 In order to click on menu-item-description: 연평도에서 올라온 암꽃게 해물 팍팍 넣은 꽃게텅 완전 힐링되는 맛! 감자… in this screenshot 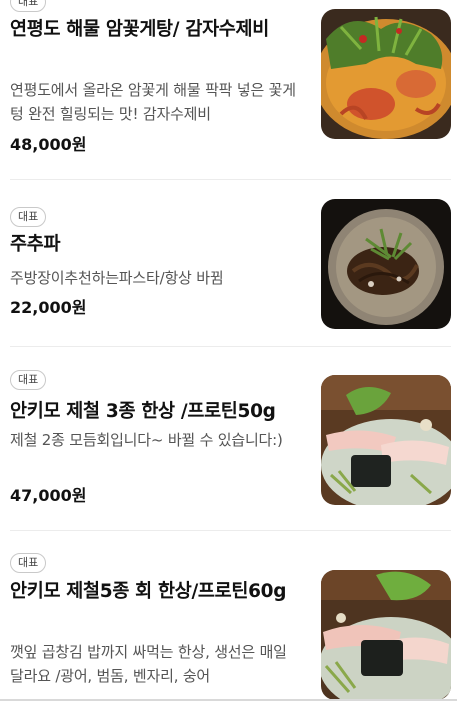, I will do `click(153, 102)`.